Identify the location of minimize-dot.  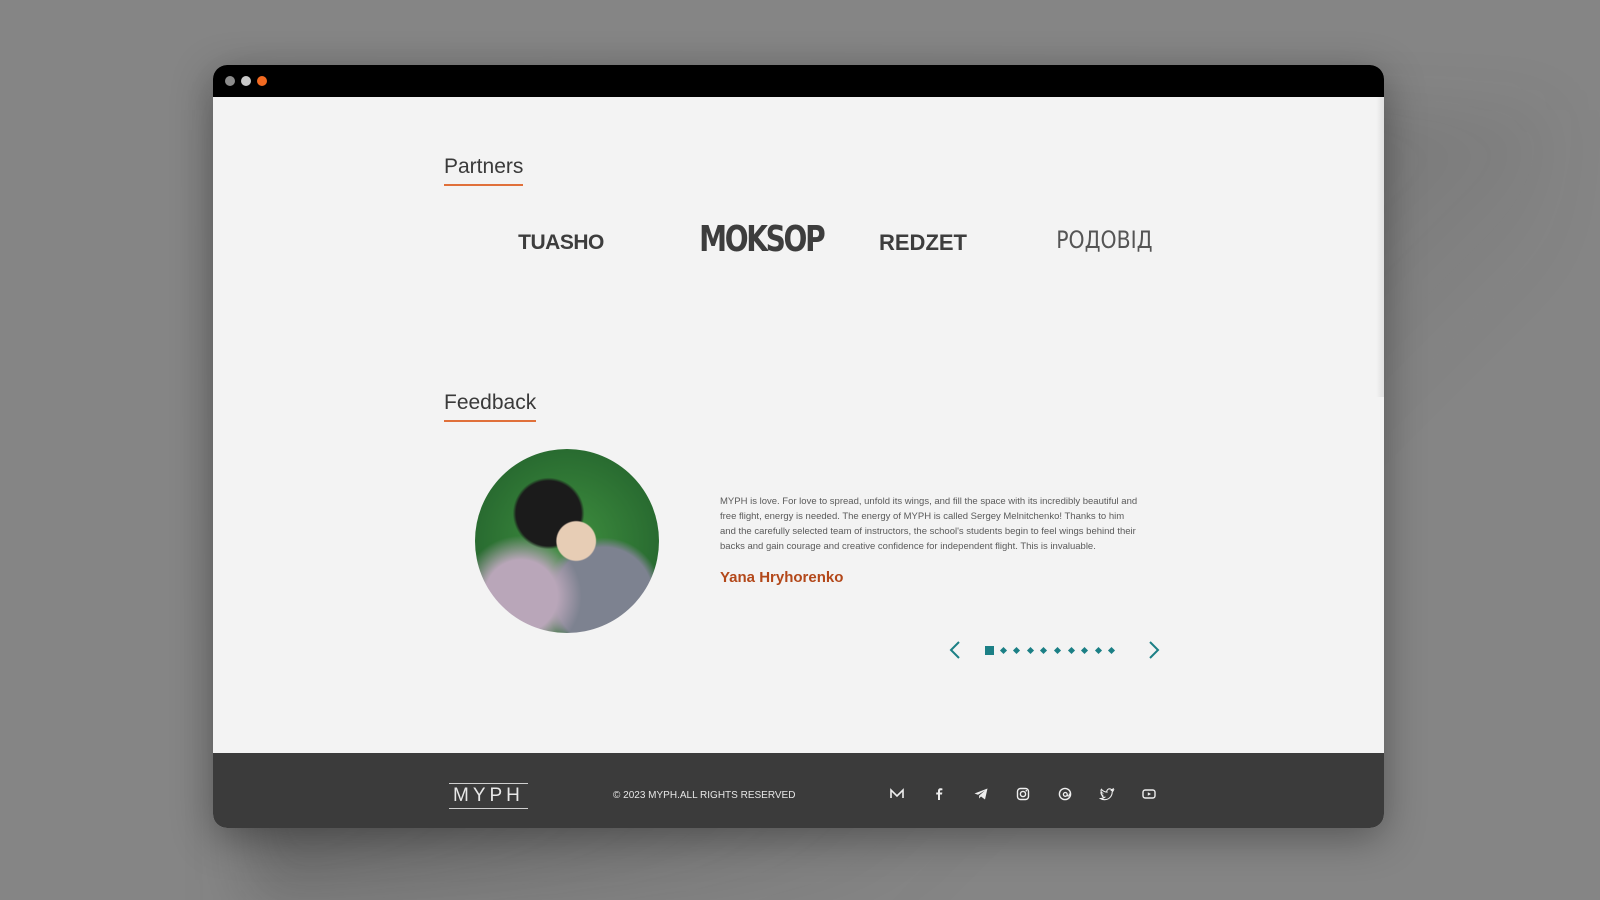
(246, 81).